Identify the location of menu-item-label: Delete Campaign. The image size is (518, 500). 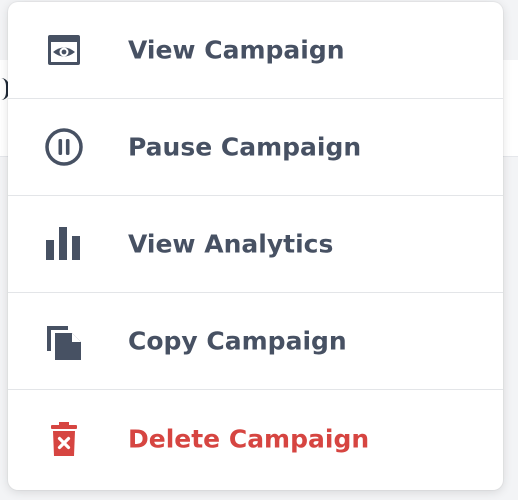
(249, 439).